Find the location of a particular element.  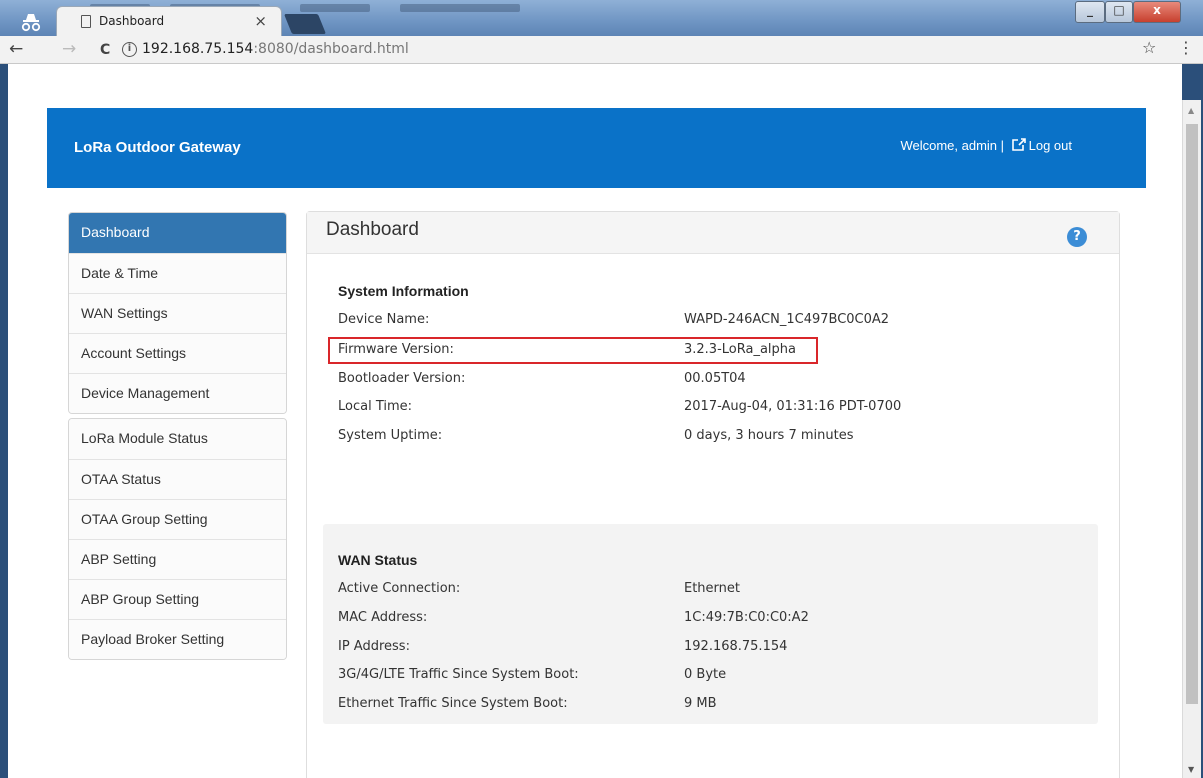

logout-link: Log out is located at coordinates (1040, 145).